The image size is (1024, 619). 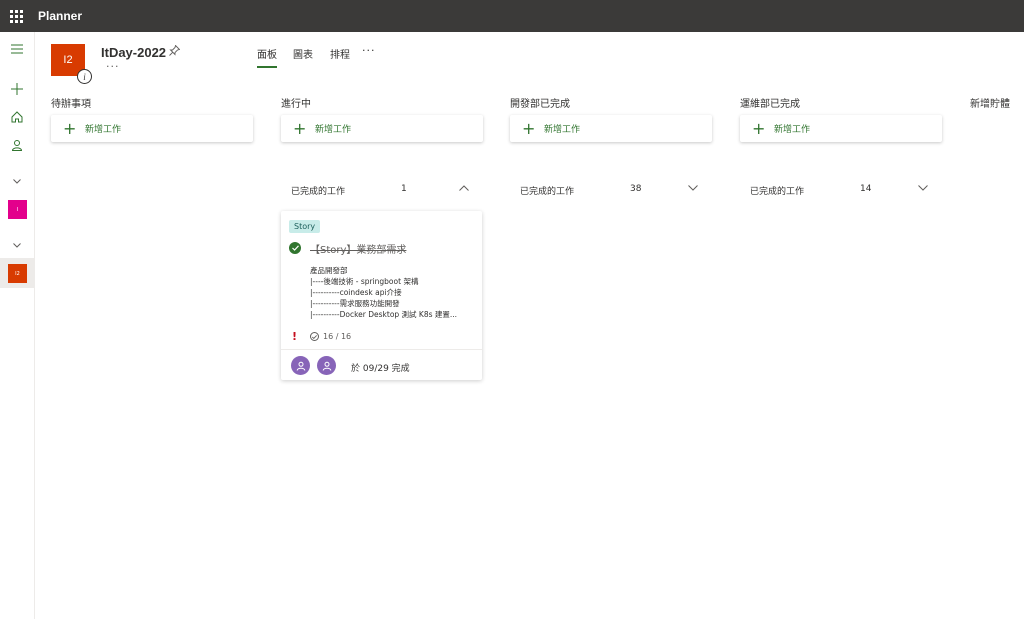 What do you see at coordinates (17, 209) in the screenshot?
I see `rail-plan-item: I` at bounding box center [17, 209].